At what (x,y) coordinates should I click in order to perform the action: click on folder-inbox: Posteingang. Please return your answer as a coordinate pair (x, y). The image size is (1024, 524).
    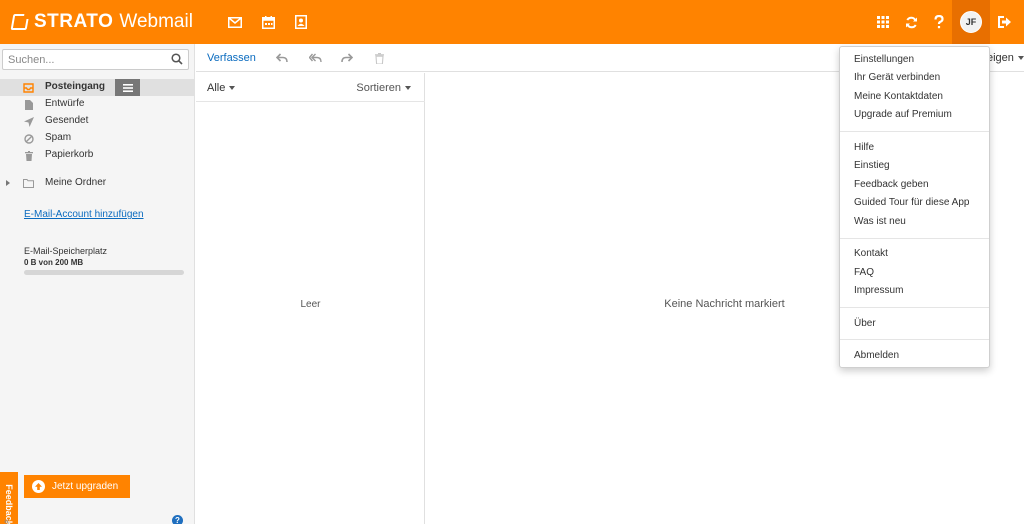
    Looking at the image, I should click on (97, 87).